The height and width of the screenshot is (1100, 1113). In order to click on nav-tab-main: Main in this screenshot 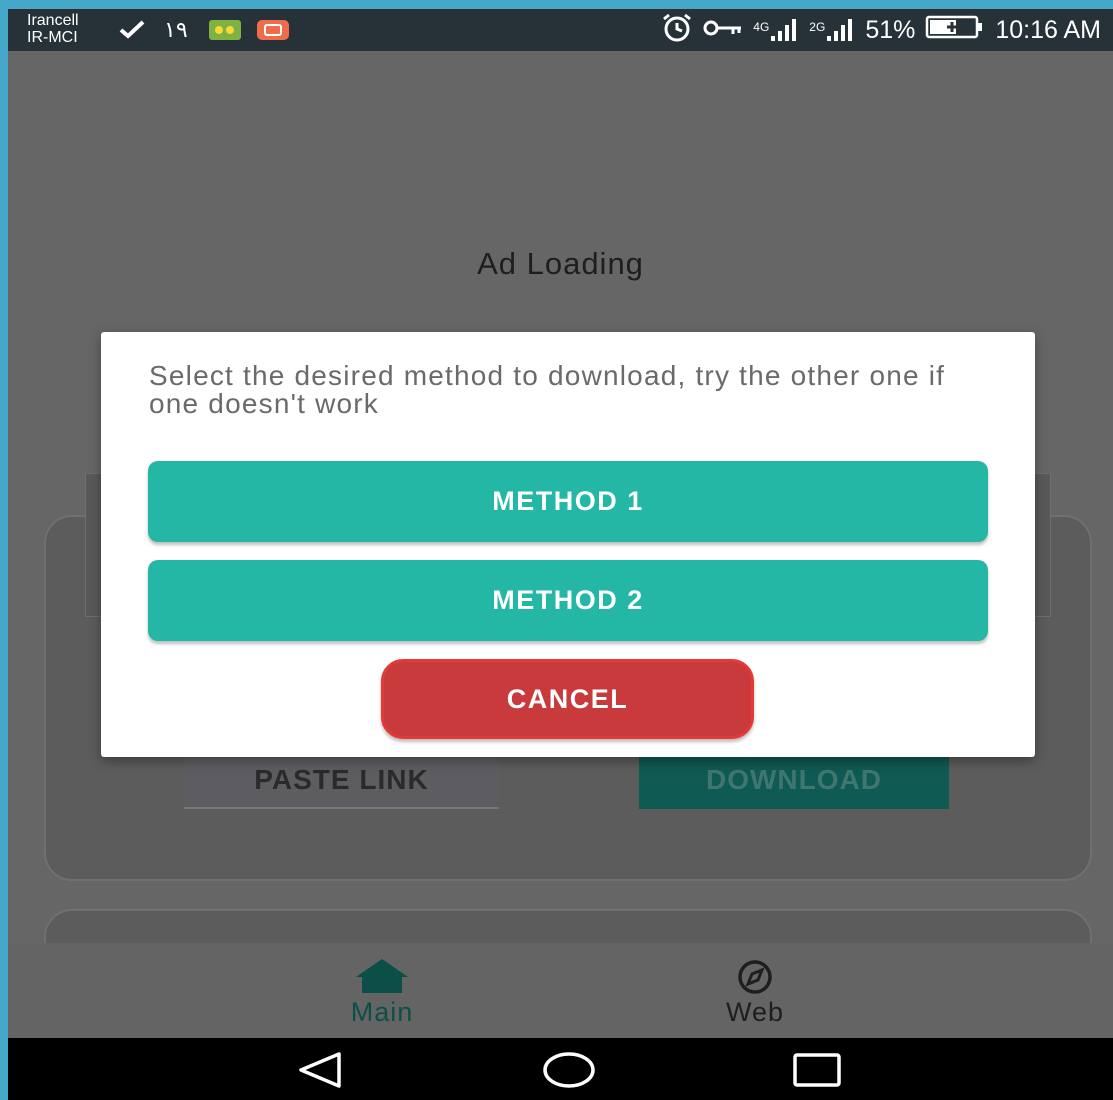, I will do `click(382, 991)`.